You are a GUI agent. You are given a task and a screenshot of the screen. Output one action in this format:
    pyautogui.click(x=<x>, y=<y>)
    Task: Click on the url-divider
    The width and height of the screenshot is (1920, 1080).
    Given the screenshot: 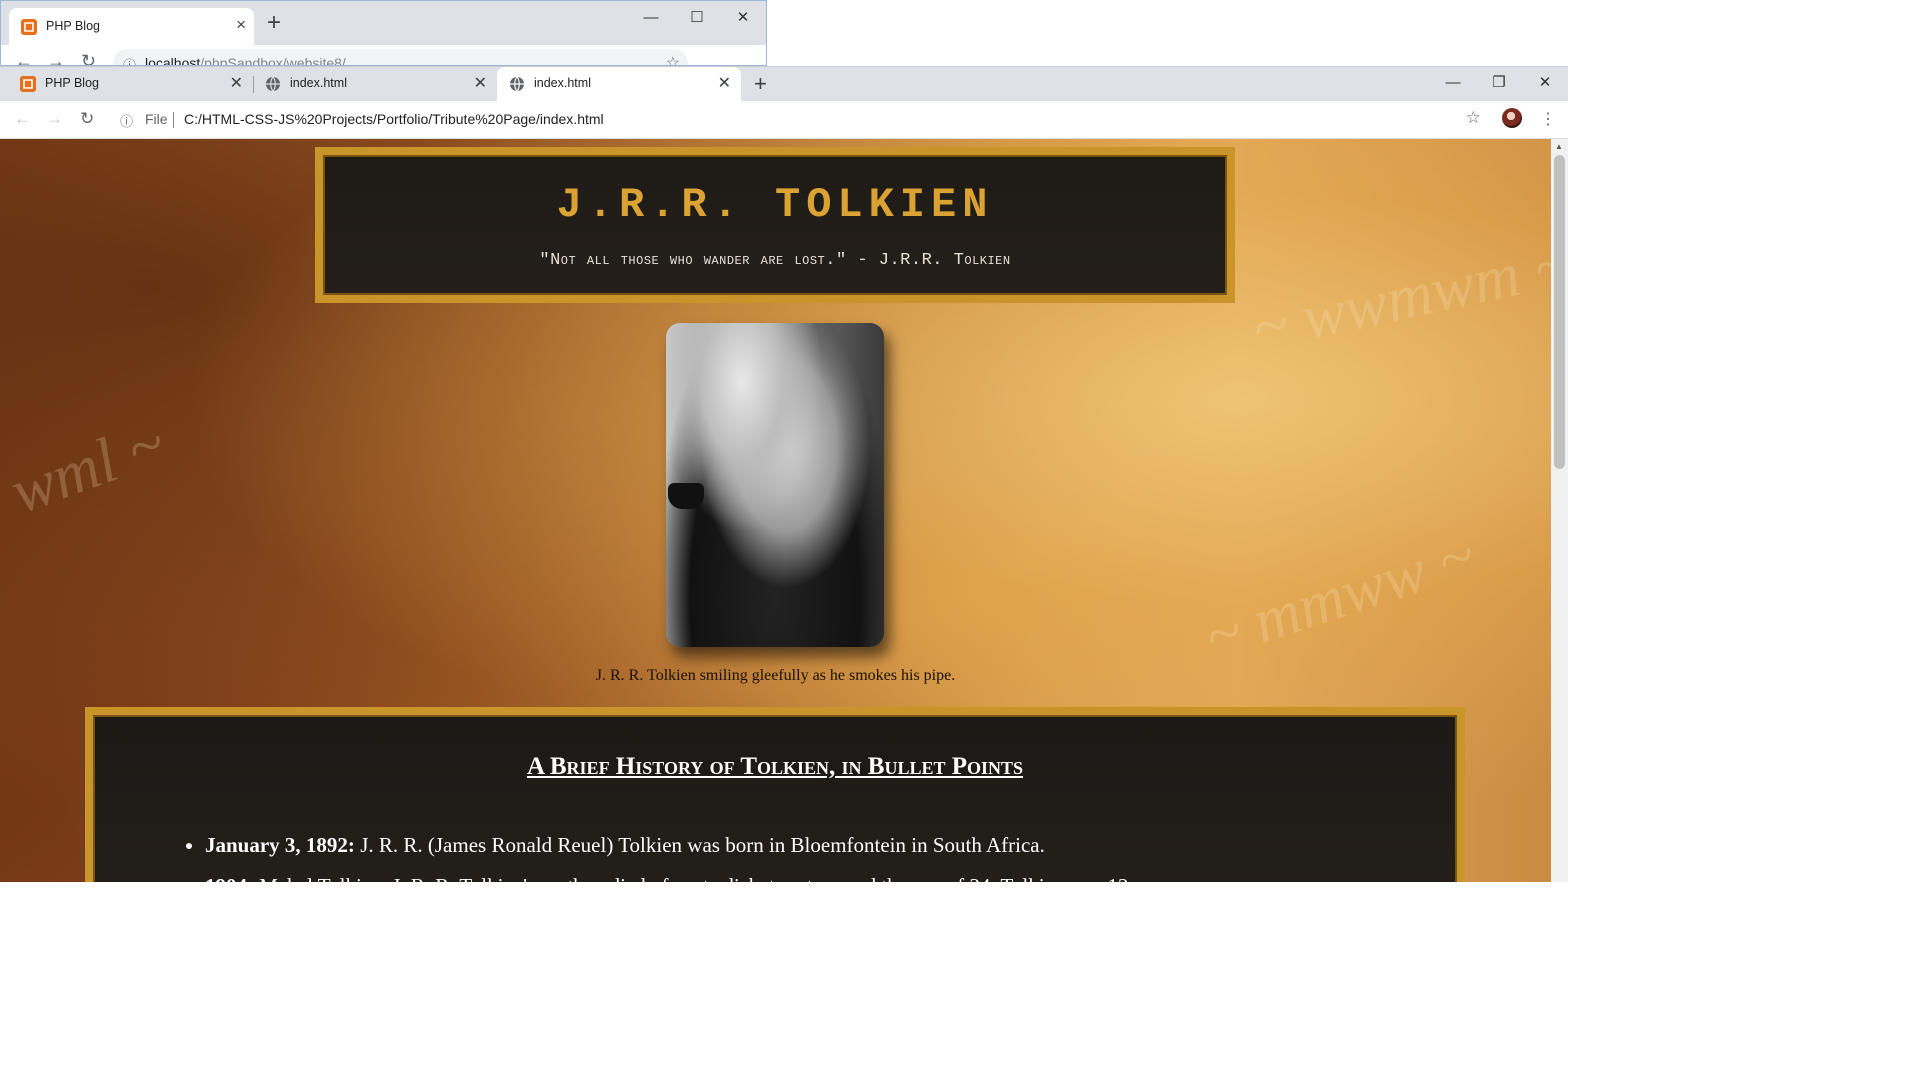 What is the action you would take?
    pyautogui.click(x=173, y=120)
    